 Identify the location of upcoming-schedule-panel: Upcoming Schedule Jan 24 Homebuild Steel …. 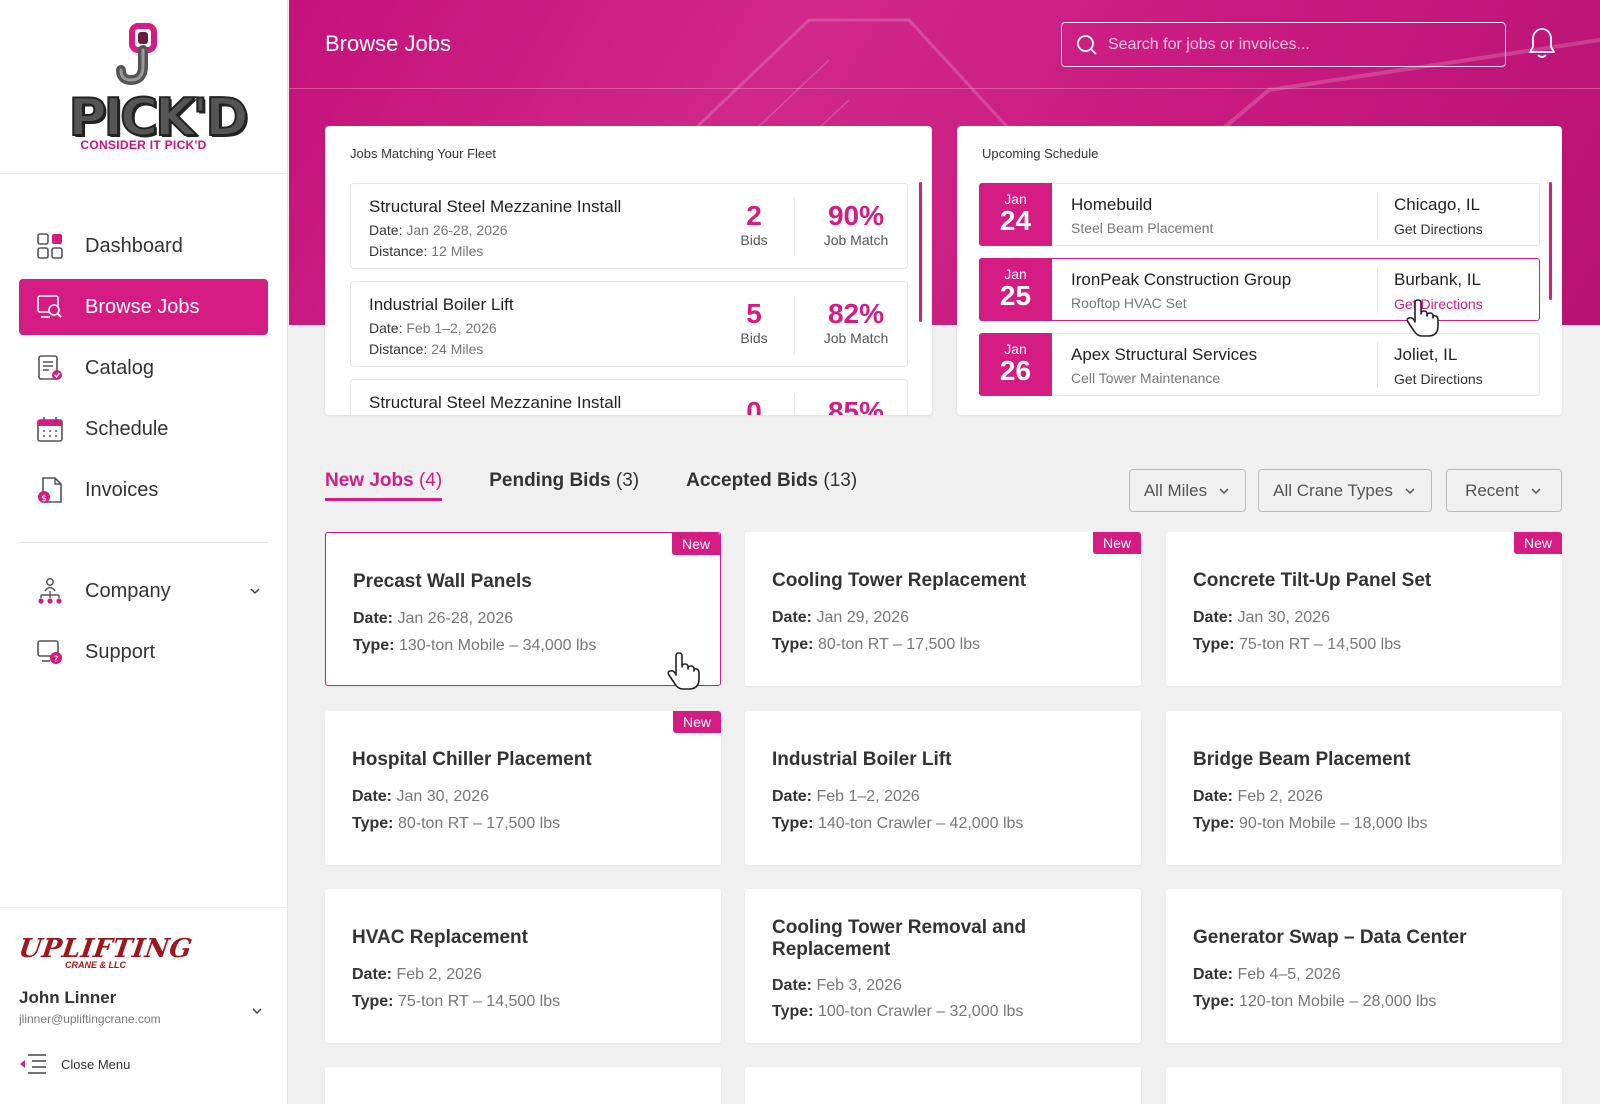
(1259, 270).